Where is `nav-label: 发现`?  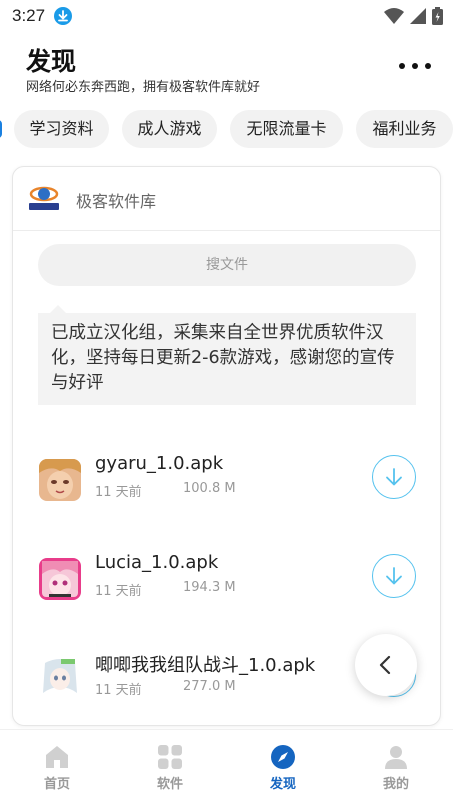 nav-label: 发现 is located at coordinates (282, 784).